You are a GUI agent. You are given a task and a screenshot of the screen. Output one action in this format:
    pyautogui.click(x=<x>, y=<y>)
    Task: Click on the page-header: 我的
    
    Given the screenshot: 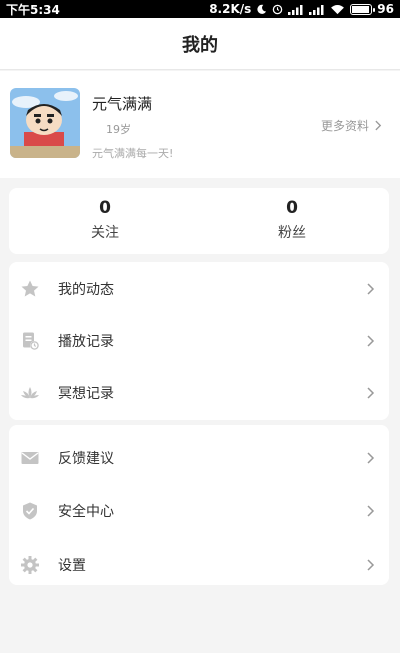 What is the action you would take?
    pyautogui.click(x=200, y=44)
    